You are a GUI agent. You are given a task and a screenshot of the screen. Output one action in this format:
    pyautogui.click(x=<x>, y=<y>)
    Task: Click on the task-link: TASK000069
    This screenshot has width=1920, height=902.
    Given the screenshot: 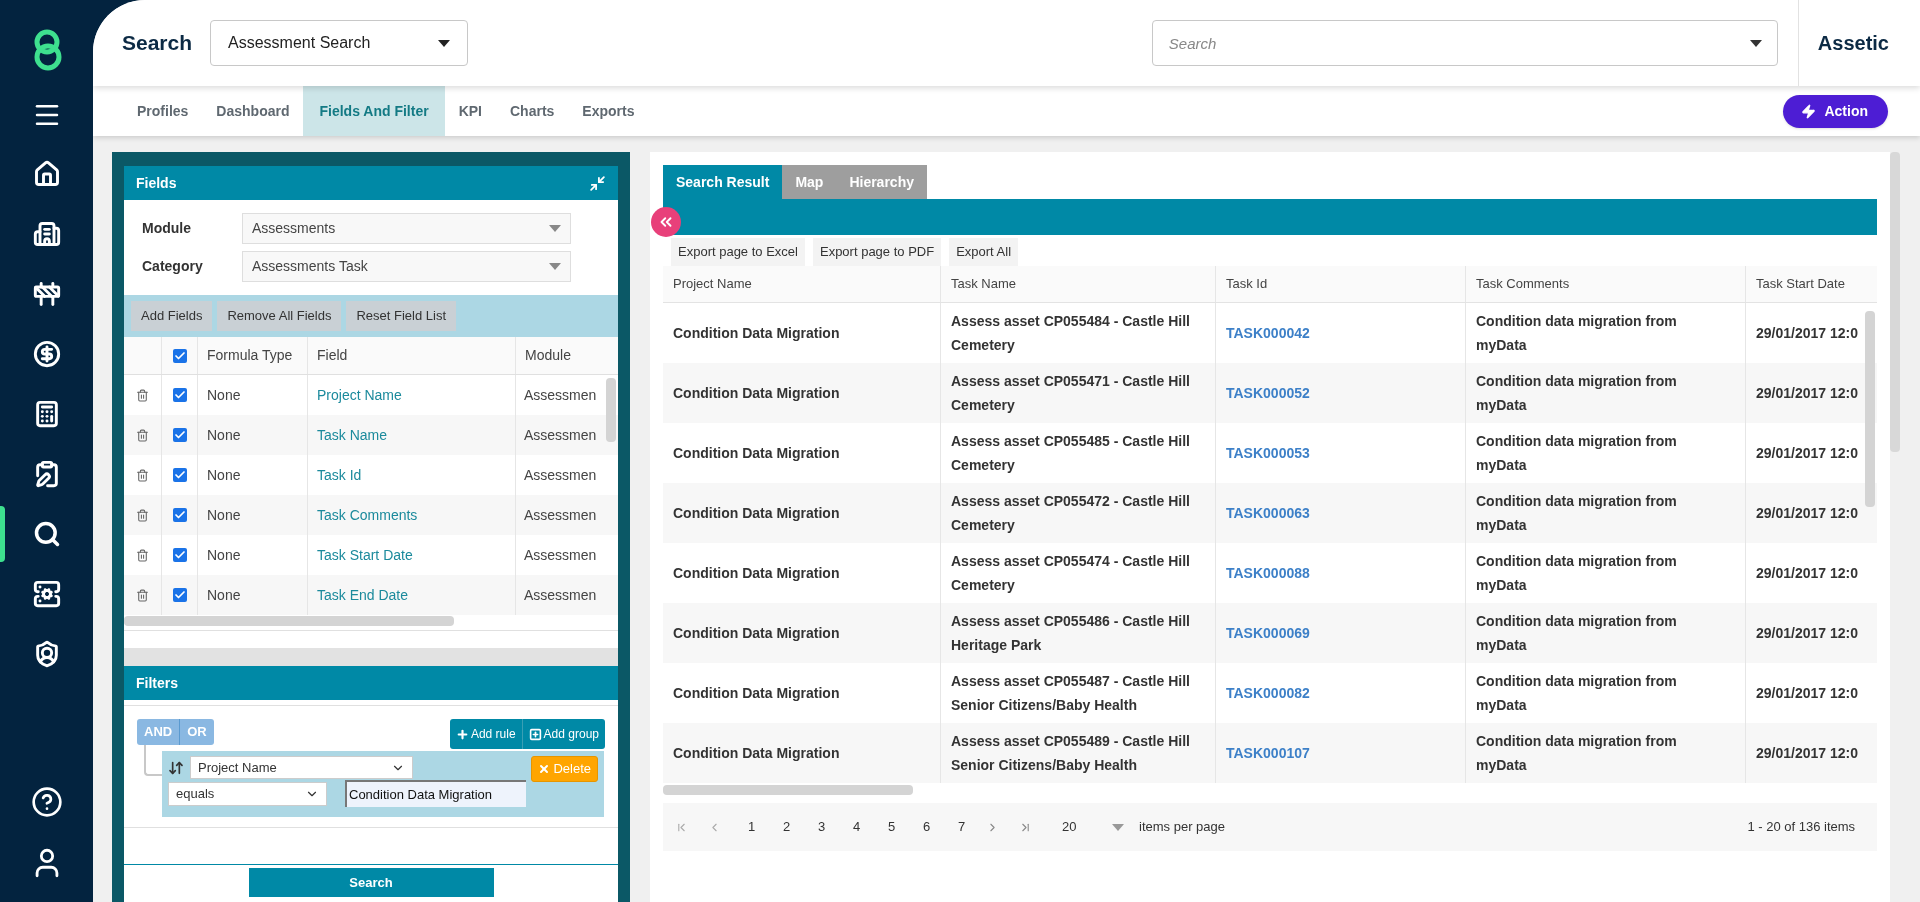 What is the action you would take?
    pyautogui.click(x=1268, y=633)
    